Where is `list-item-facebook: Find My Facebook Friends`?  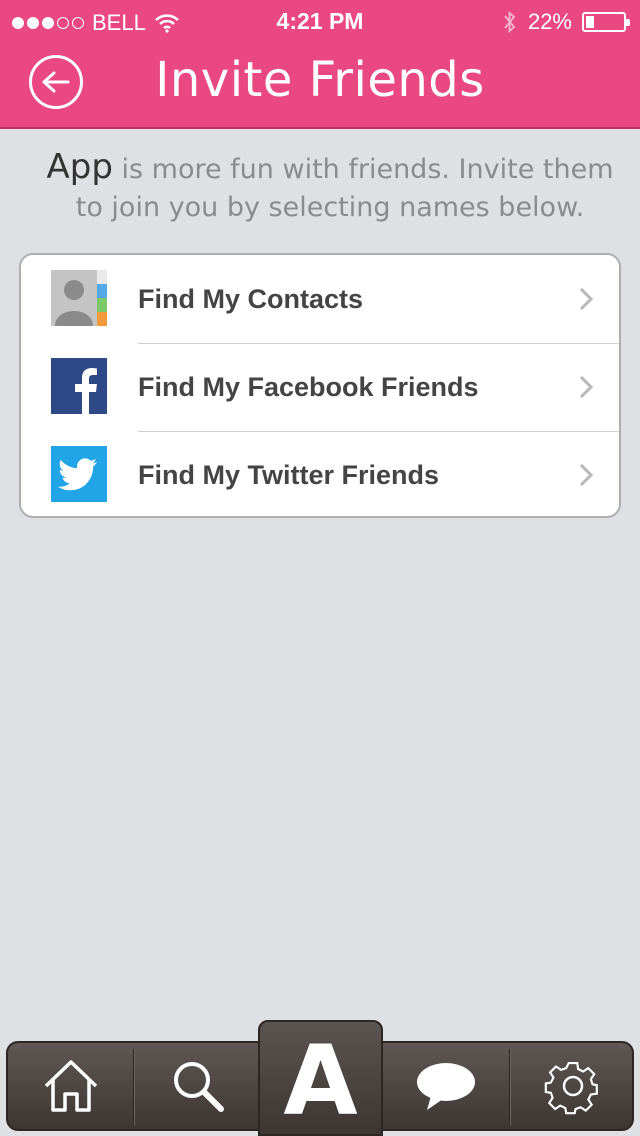 list-item-facebook: Find My Facebook Friends is located at coordinates (320, 387).